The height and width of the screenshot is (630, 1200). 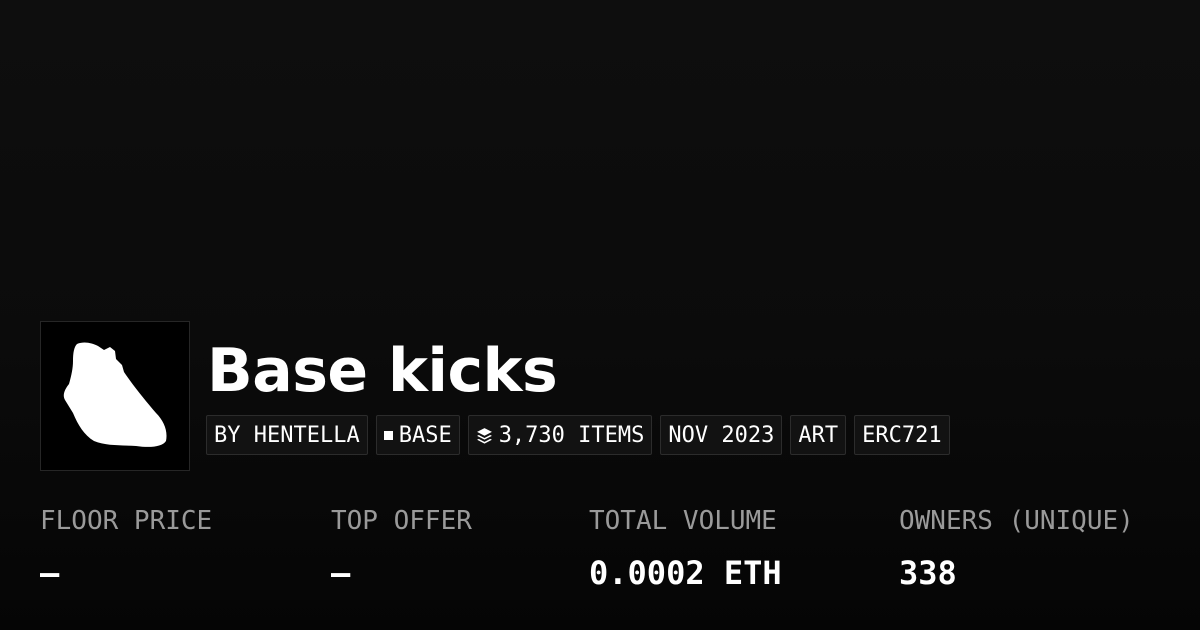 I want to click on floor-price-label: FLOOR PRICE, so click(x=126, y=521).